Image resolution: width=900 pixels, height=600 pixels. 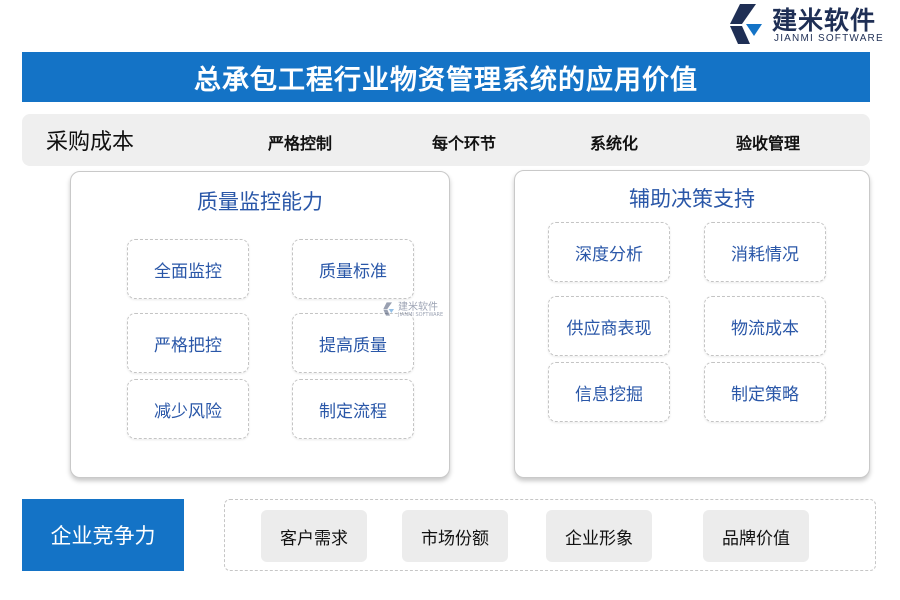 What do you see at coordinates (300, 143) in the screenshot?
I see `procurement-item: 严格控制` at bounding box center [300, 143].